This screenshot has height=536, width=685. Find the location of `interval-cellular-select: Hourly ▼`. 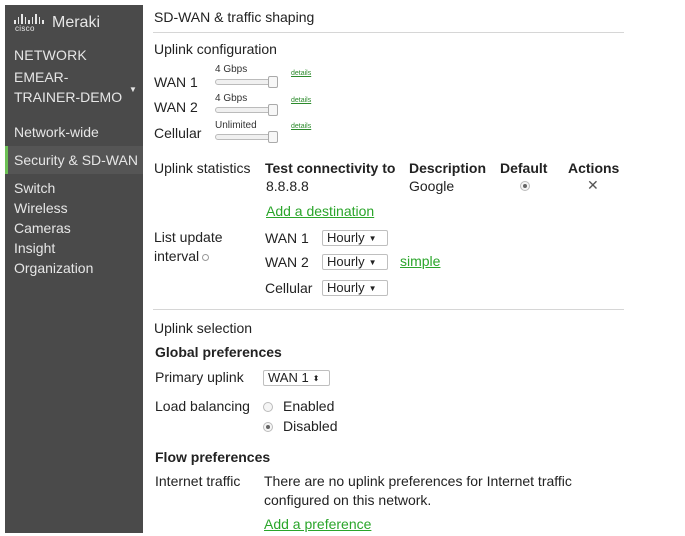

interval-cellular-select: Hourly ▼ is located at coordinates (355, 288).